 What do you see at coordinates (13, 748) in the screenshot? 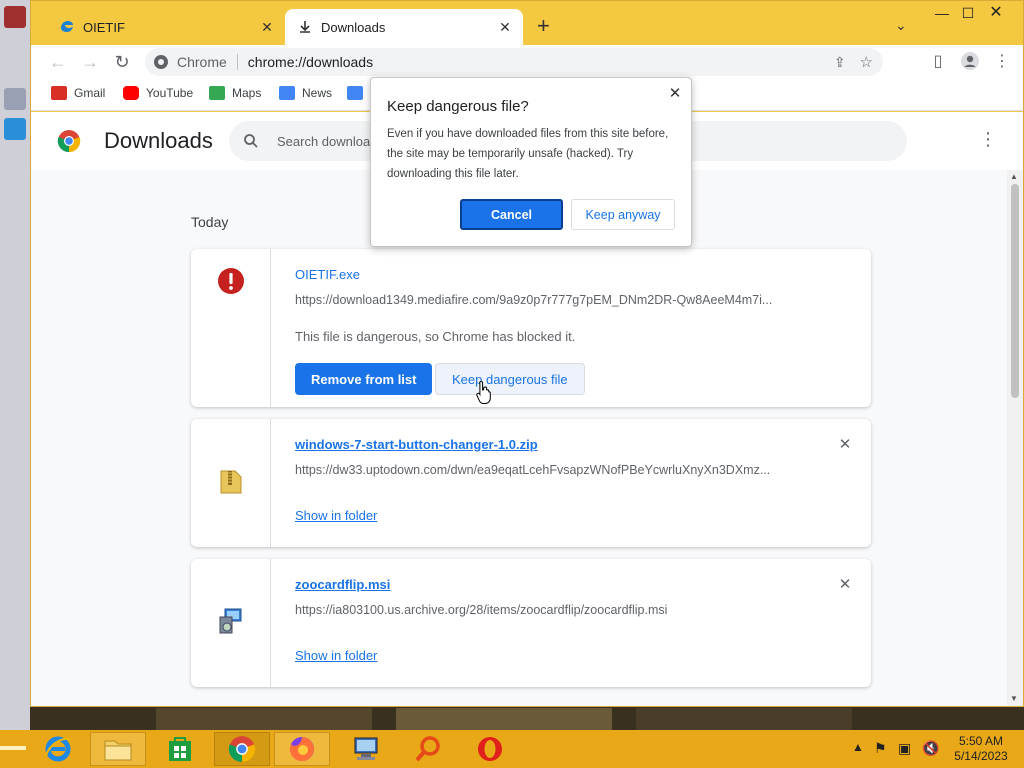
I see `start-edge-icon` at bounding box center [13, 748].